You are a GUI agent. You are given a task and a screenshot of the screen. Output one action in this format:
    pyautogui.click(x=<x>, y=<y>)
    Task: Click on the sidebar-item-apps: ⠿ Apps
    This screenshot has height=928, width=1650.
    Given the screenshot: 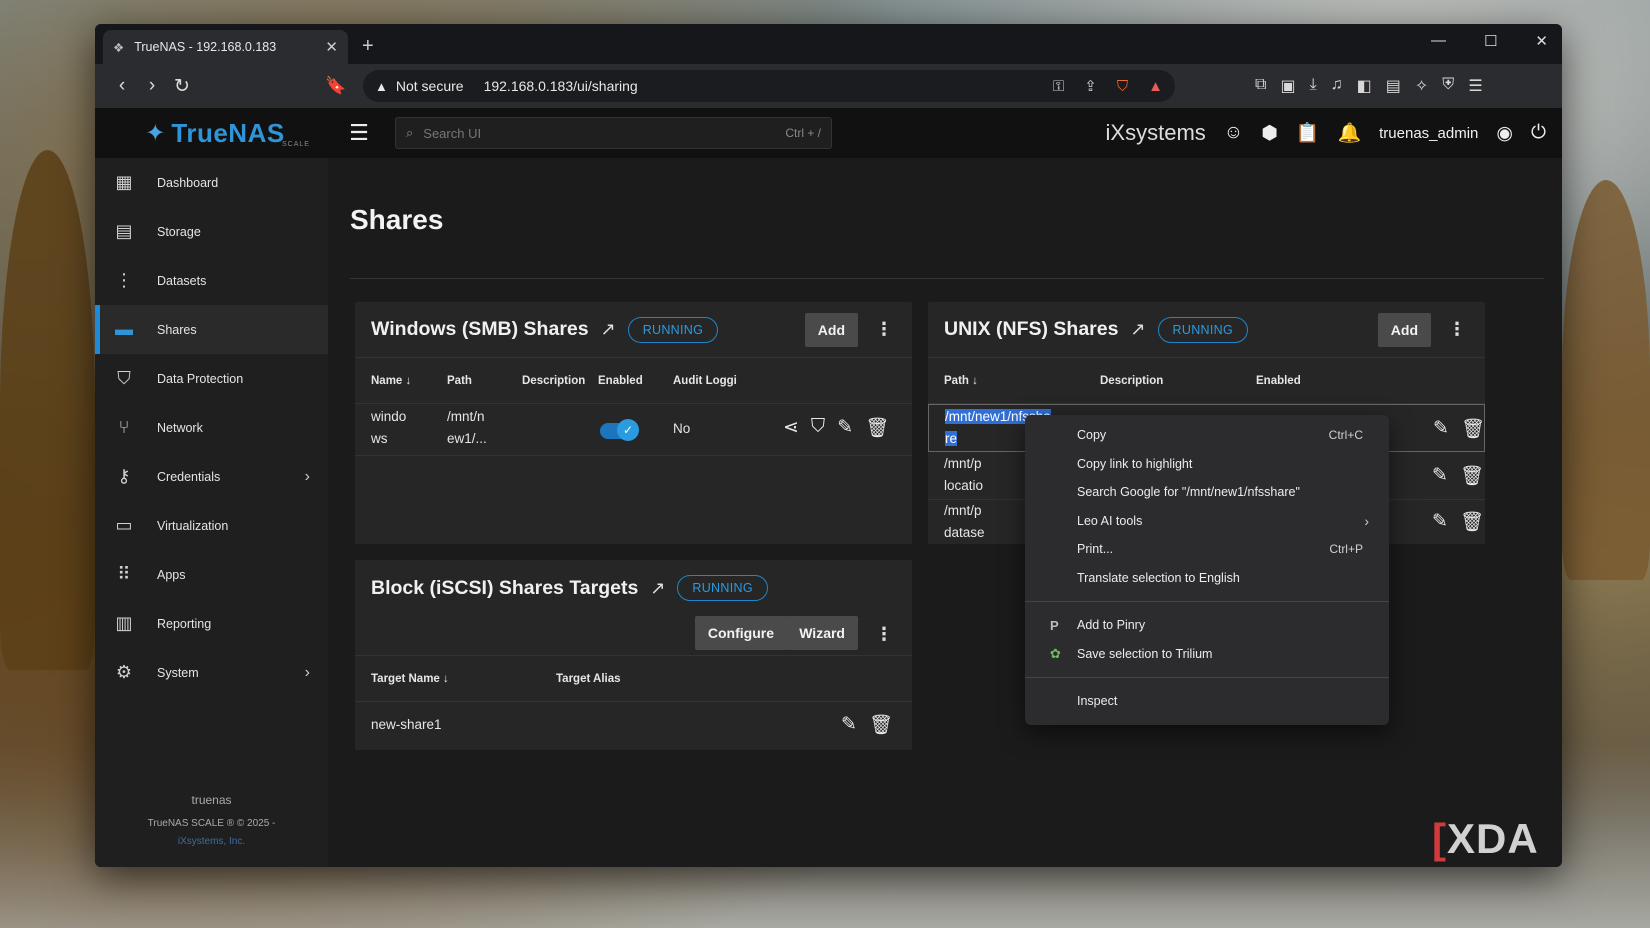 What is the action you would take?
    pyautogui.click(x=211, y=574)
    